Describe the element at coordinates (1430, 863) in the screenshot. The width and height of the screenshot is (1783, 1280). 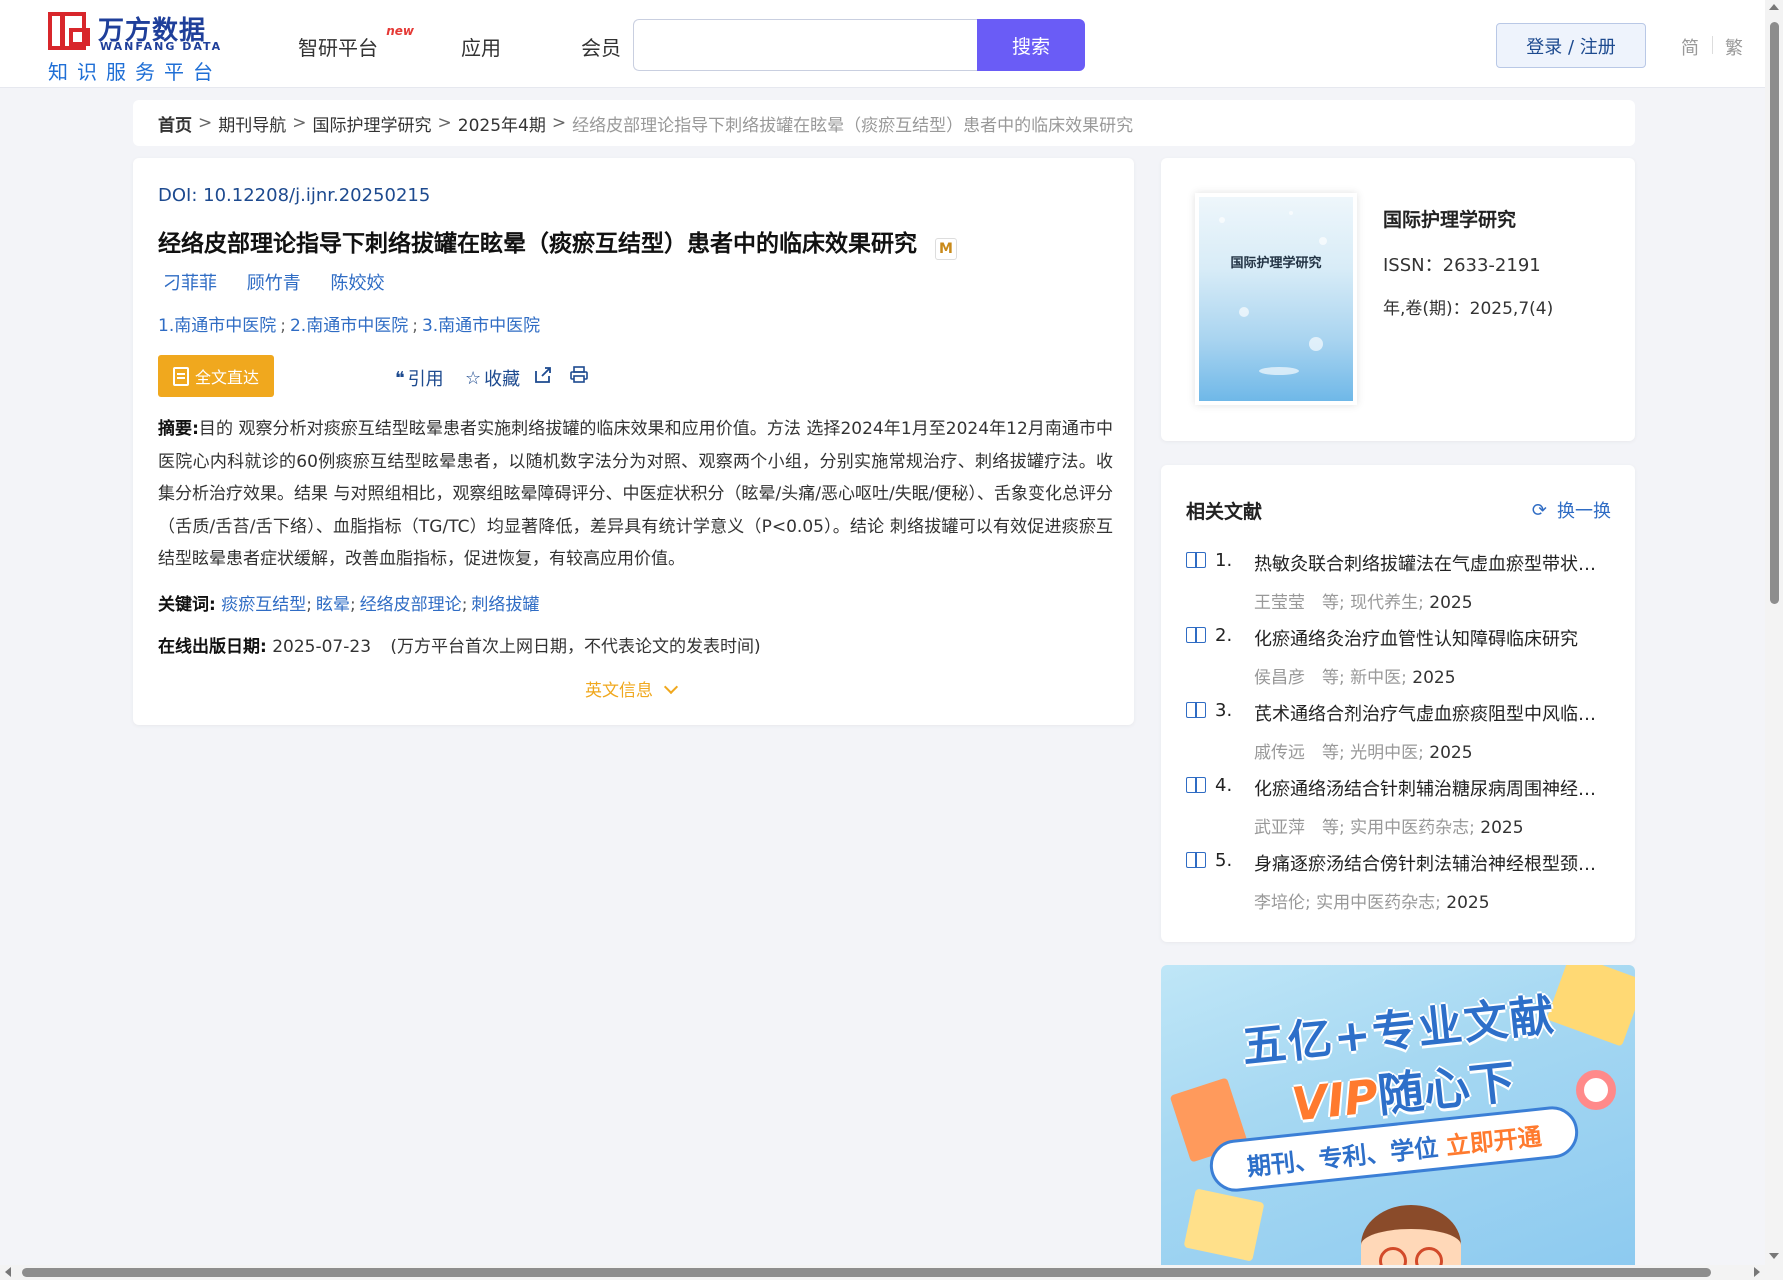
I see `related-title: 身痛逐瘀汤结合傍针刺法辅治神经根型颈椎病临床观察` at that location.